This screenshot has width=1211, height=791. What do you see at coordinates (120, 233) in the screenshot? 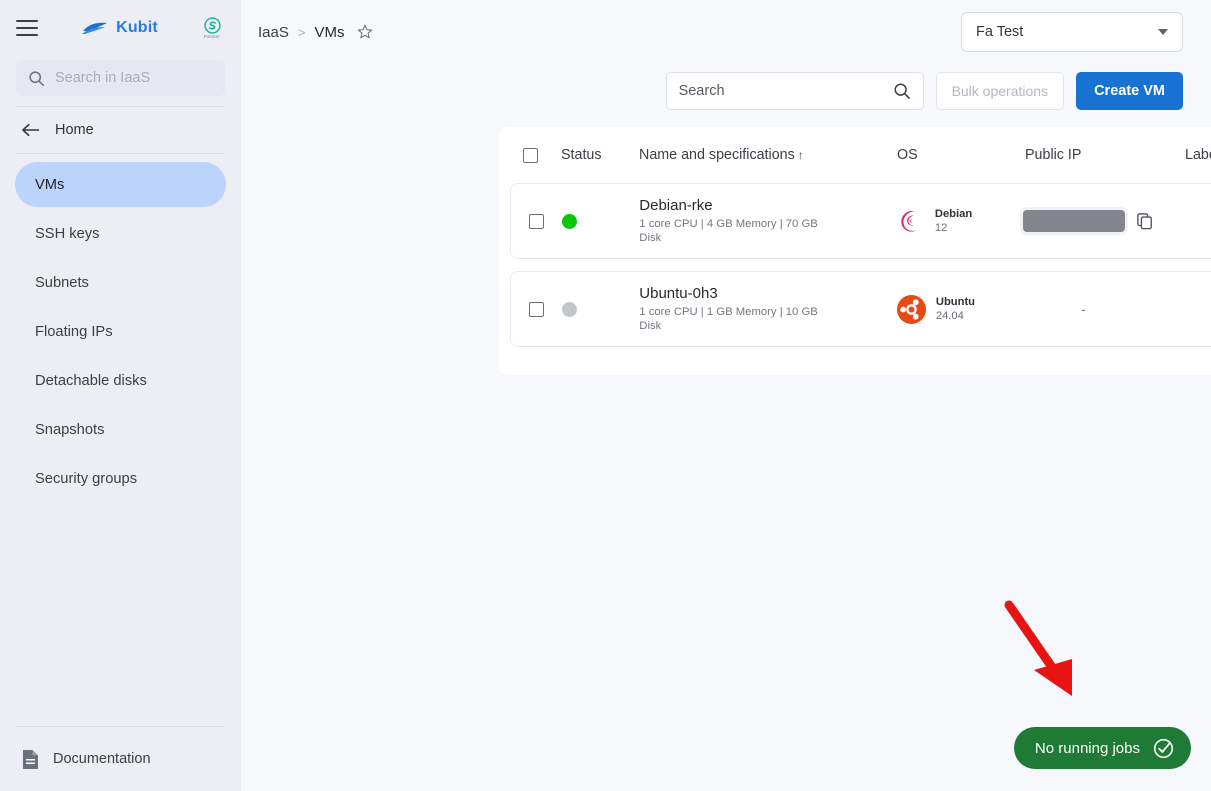
I see `sidebar-item-ssh-keys: SSH keys` at bounding box center [120, 233].